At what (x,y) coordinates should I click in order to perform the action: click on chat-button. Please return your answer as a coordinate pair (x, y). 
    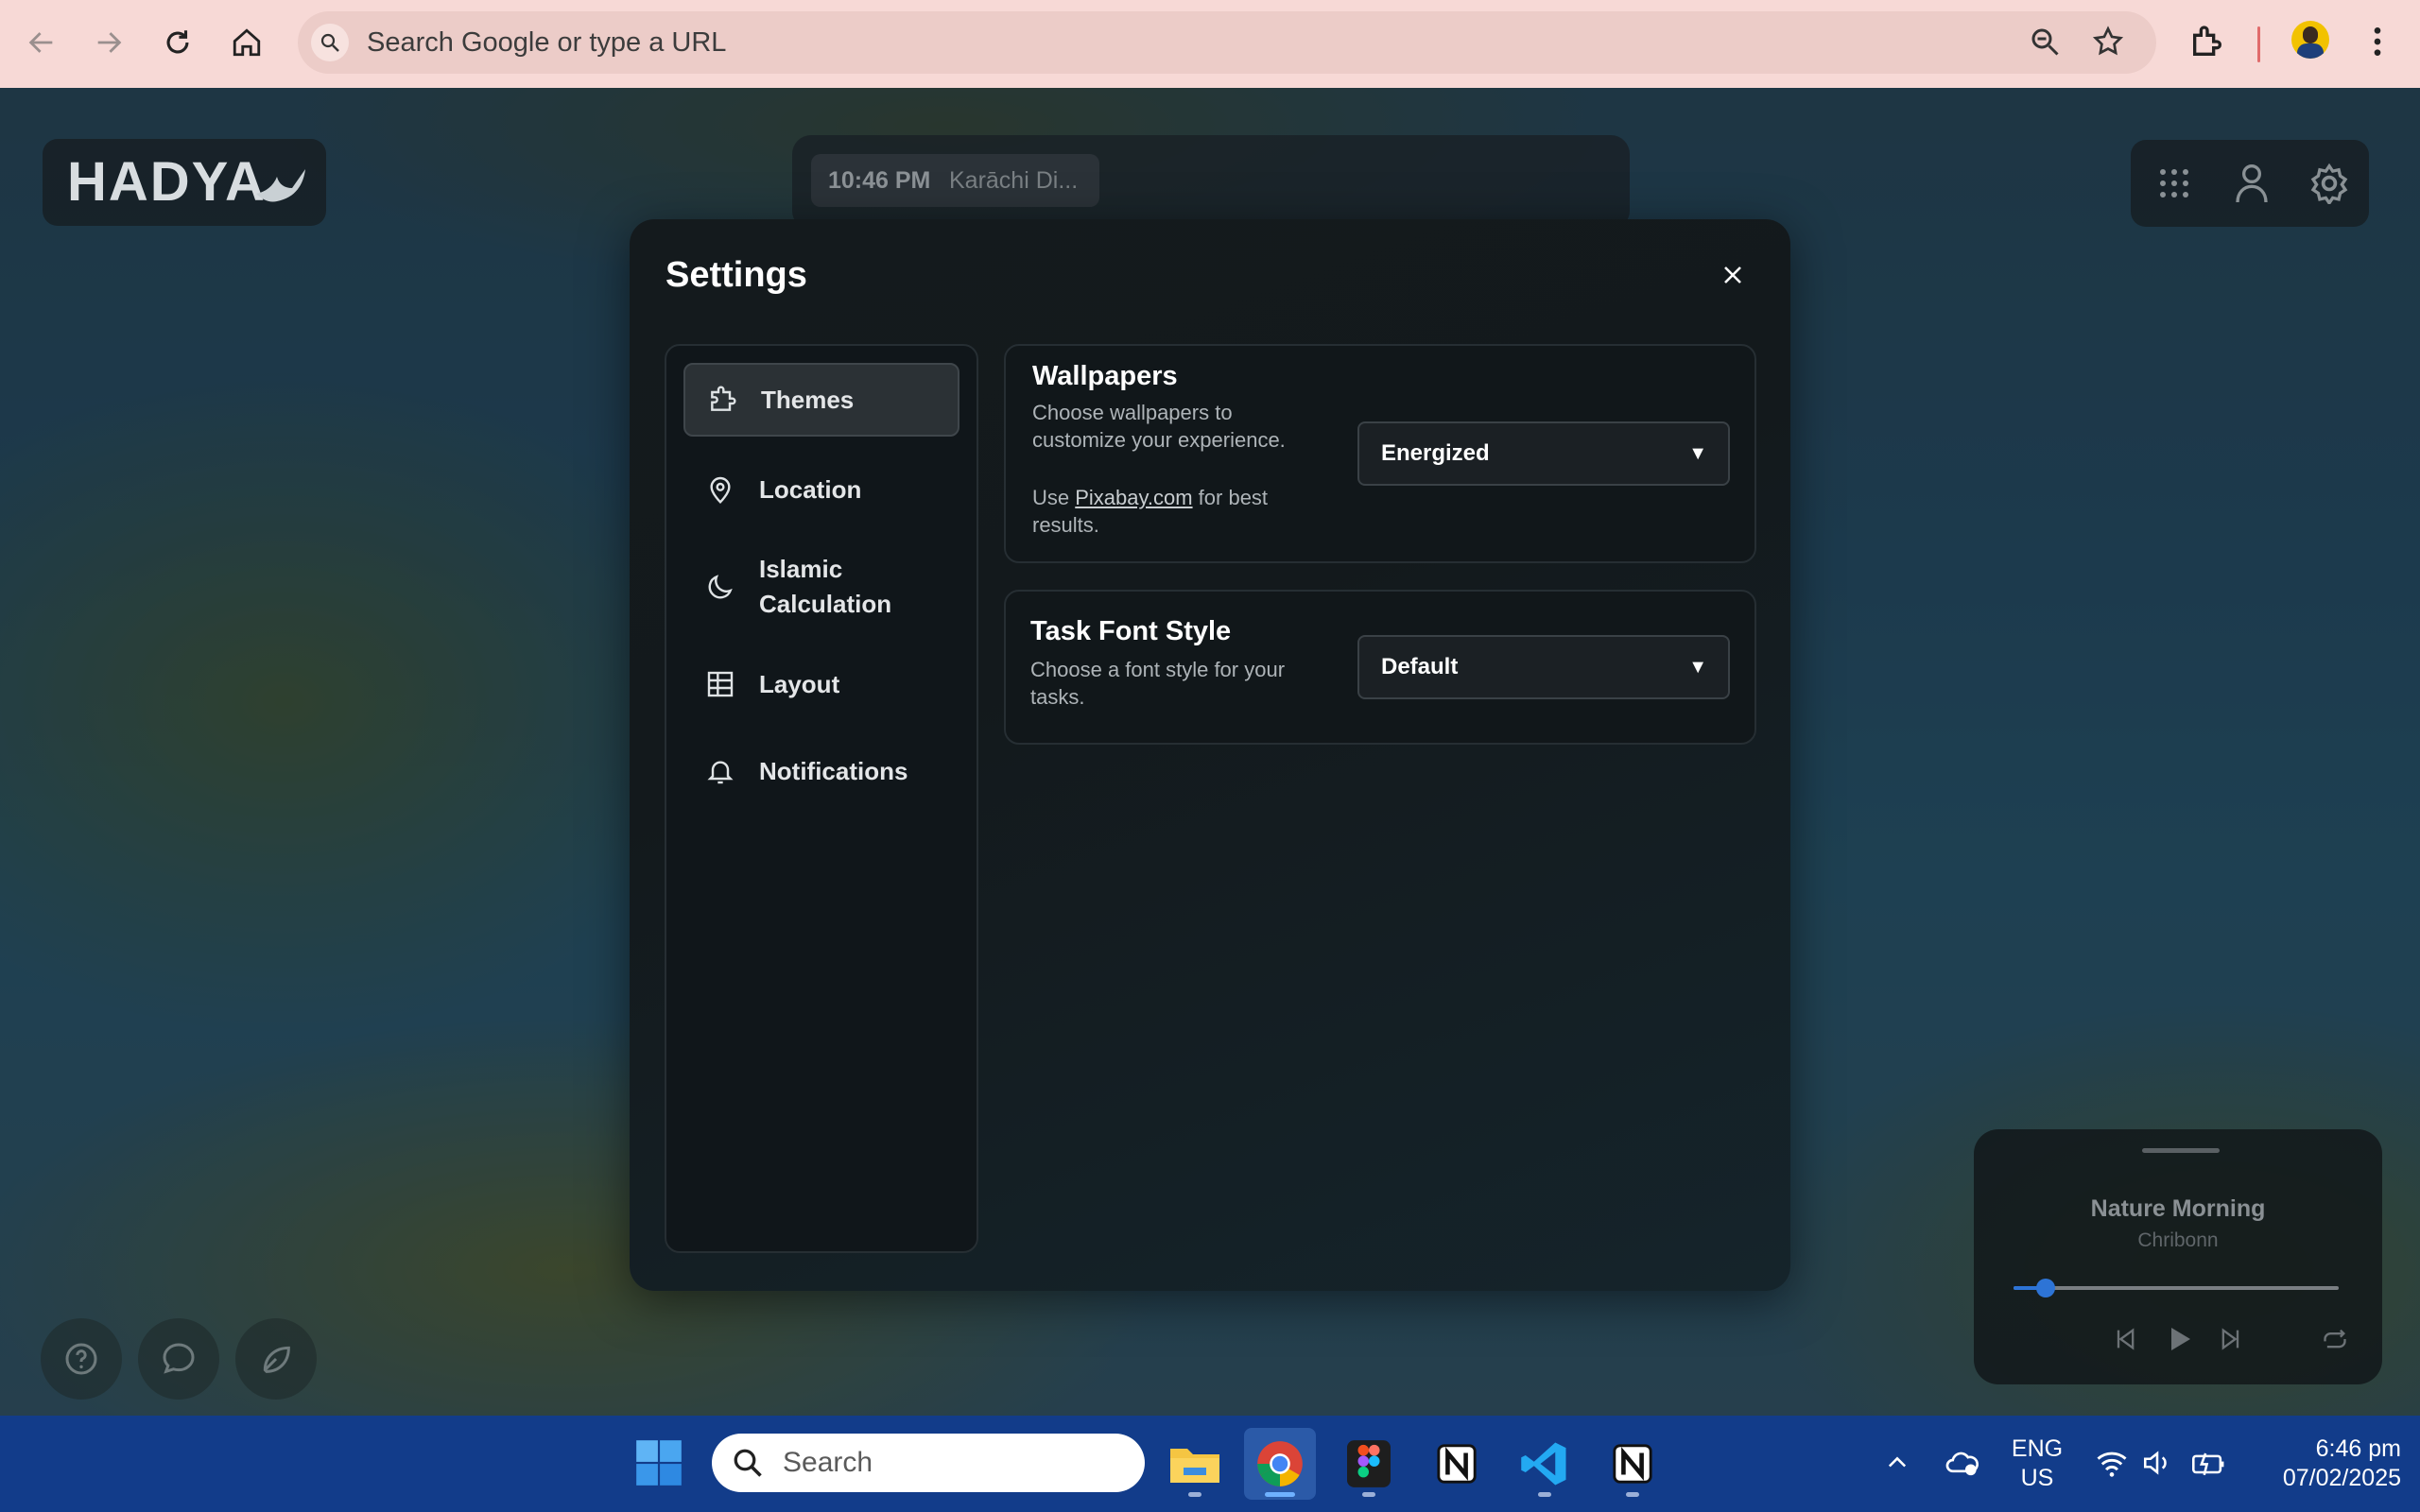
    Looking at the image, I should click on (178, 1359).